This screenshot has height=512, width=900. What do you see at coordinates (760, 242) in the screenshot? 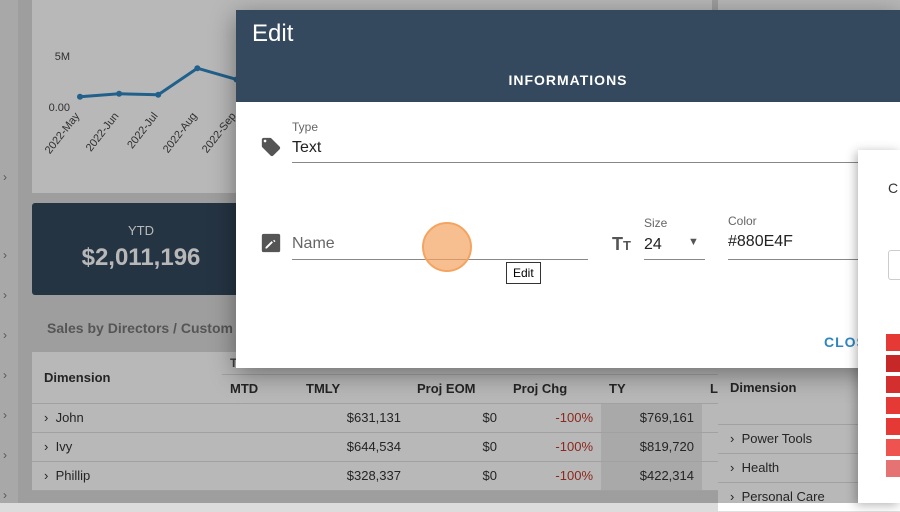
I see `color-input: #880E4F` at bounding box center [760, 242].